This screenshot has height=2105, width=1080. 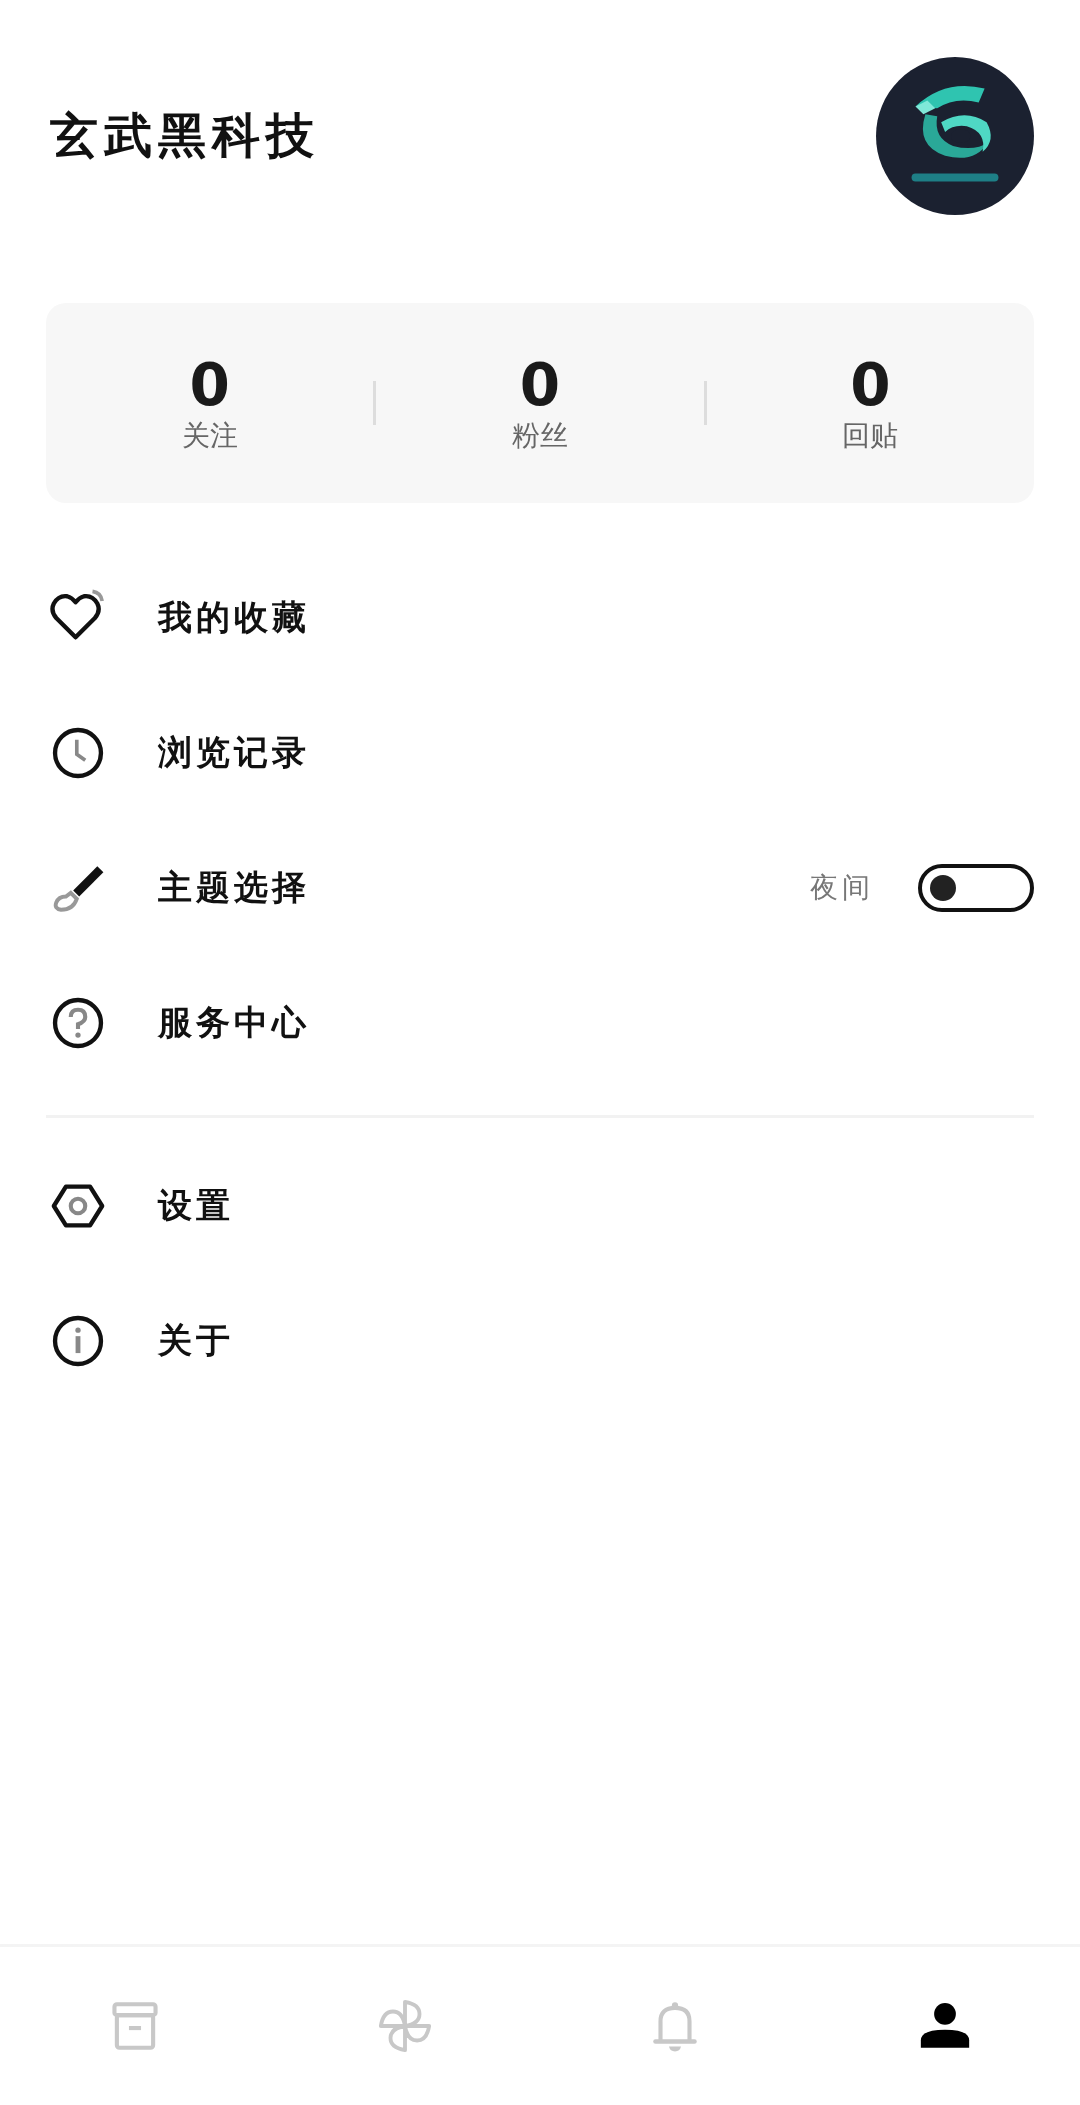 What do you see at coordinates (234, 887) in the screenshot?
I see `menu-item: 主题选择` at bounding box center [234, 887].